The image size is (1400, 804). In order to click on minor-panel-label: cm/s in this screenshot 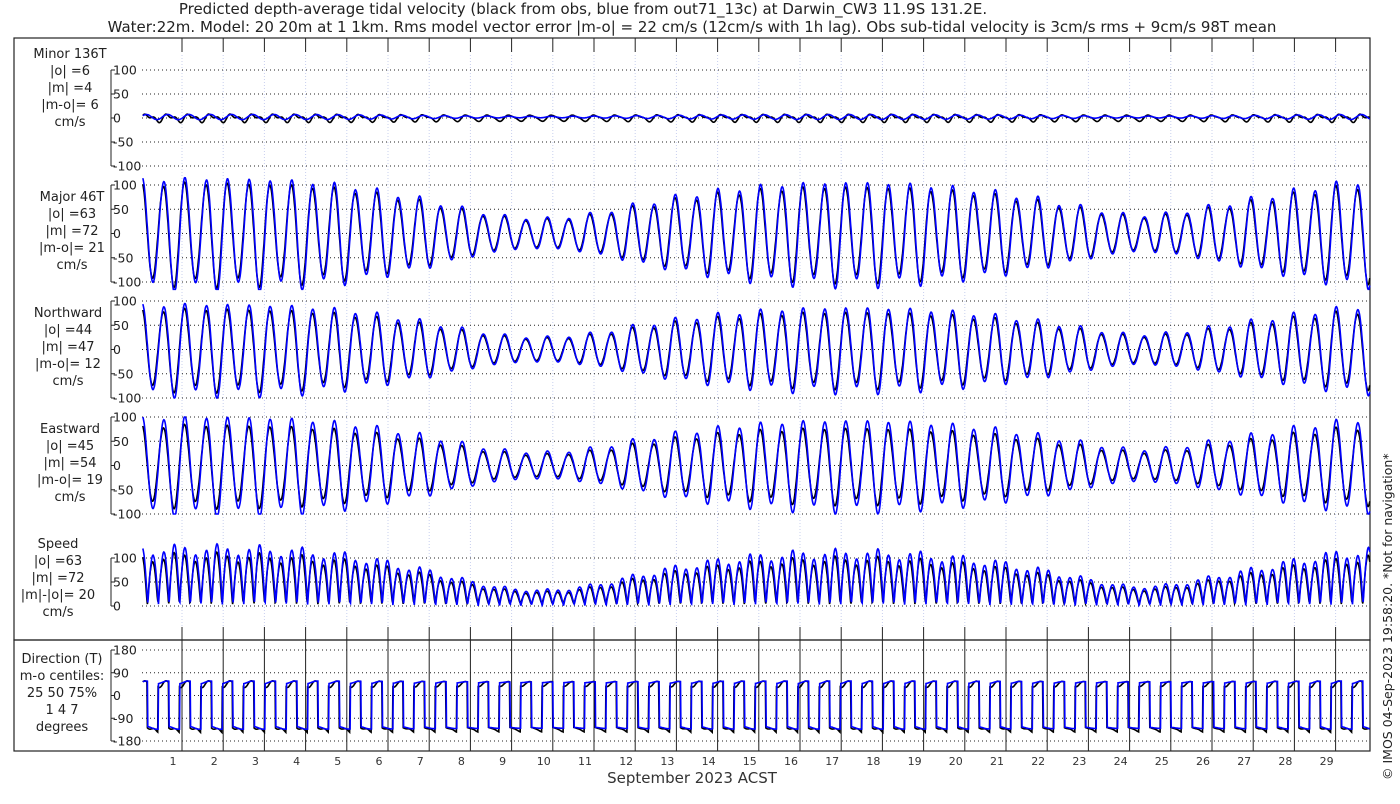, I will do `click(70, 122)`.